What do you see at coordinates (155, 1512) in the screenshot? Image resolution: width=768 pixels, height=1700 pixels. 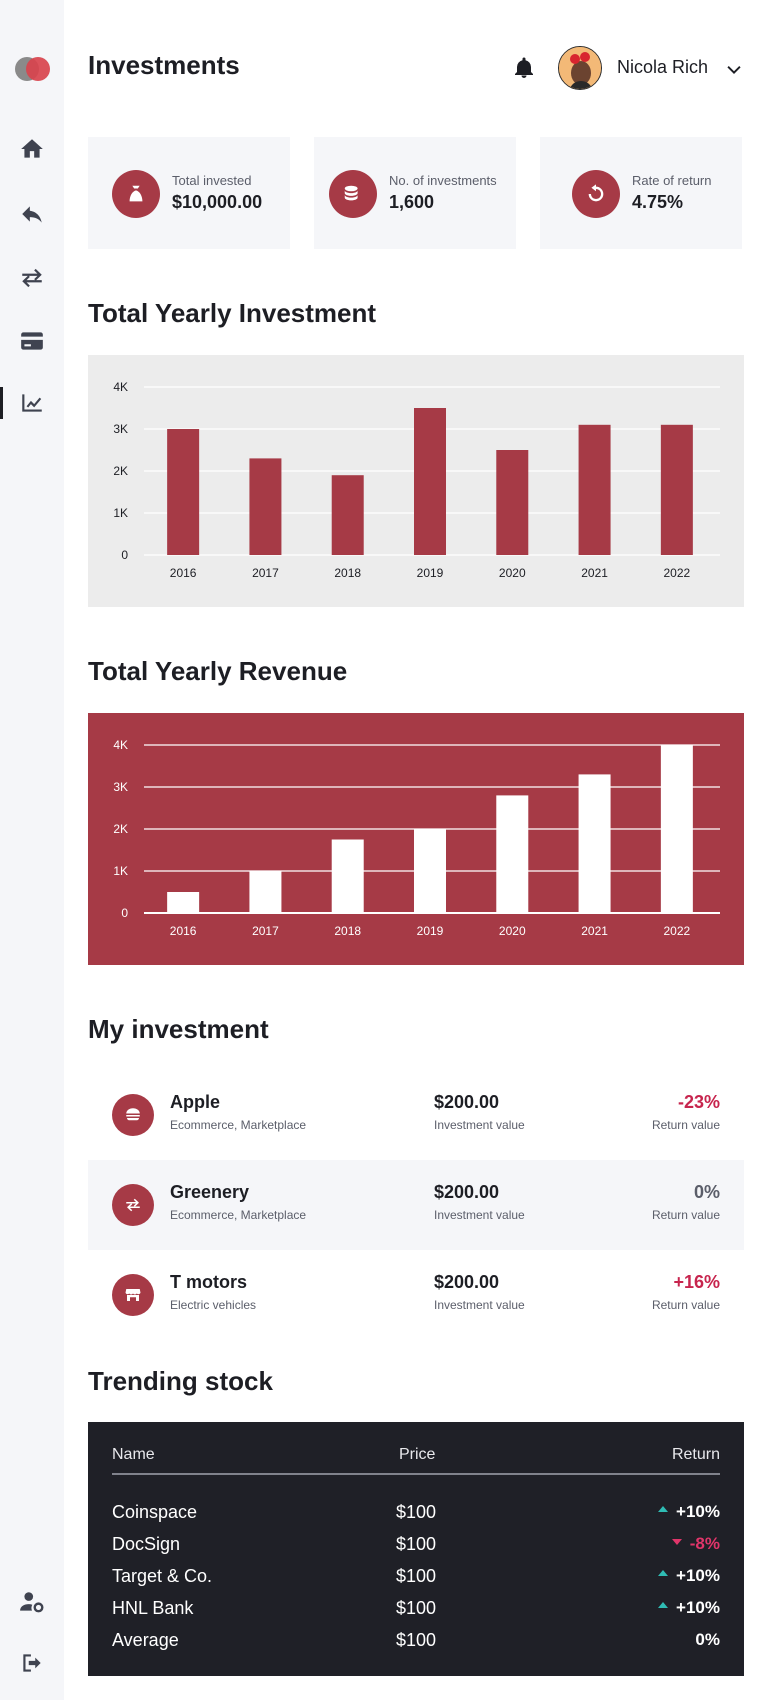 I see `stock-name: Coinspace` at bounding box center [155, 1512].